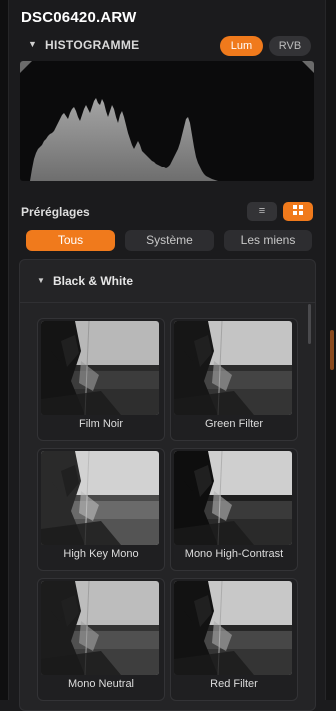  I want to click on tab-all: Tous, so click(70, 240).